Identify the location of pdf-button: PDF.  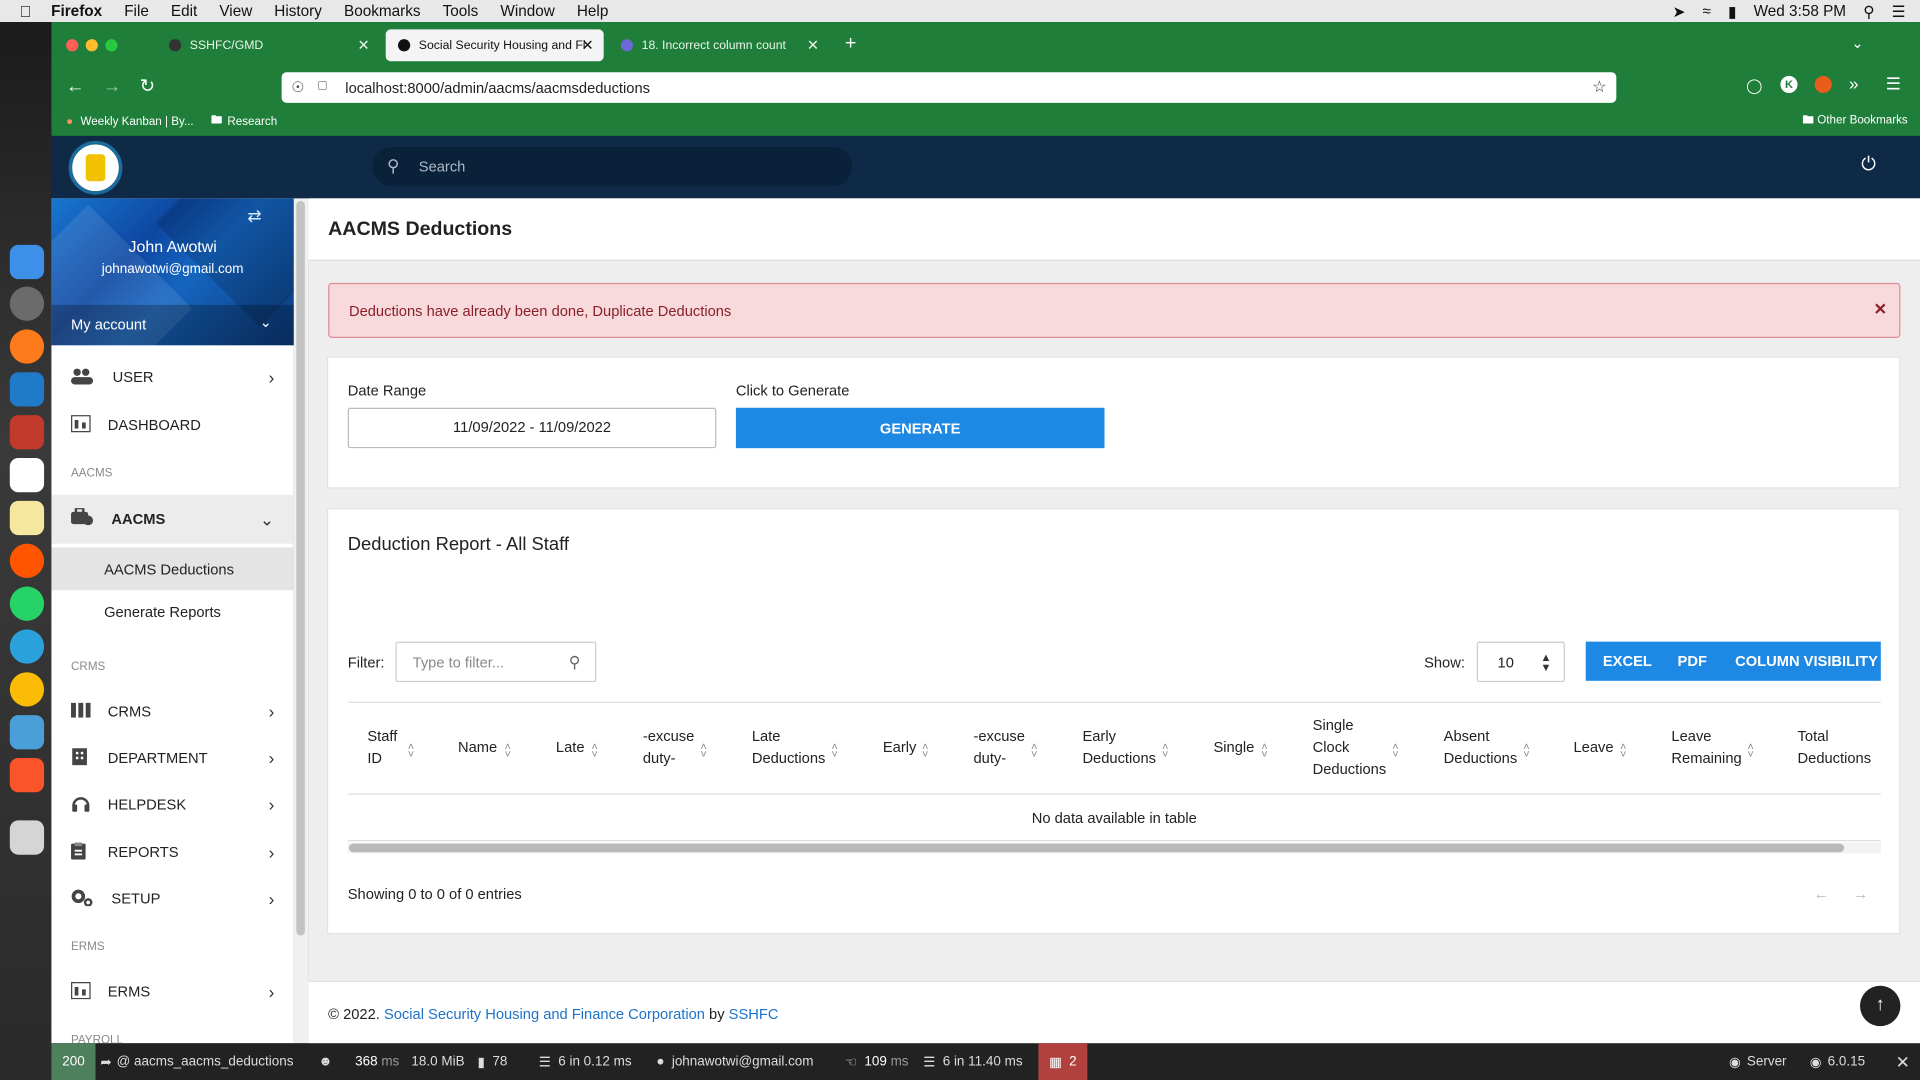
(1692, 661).